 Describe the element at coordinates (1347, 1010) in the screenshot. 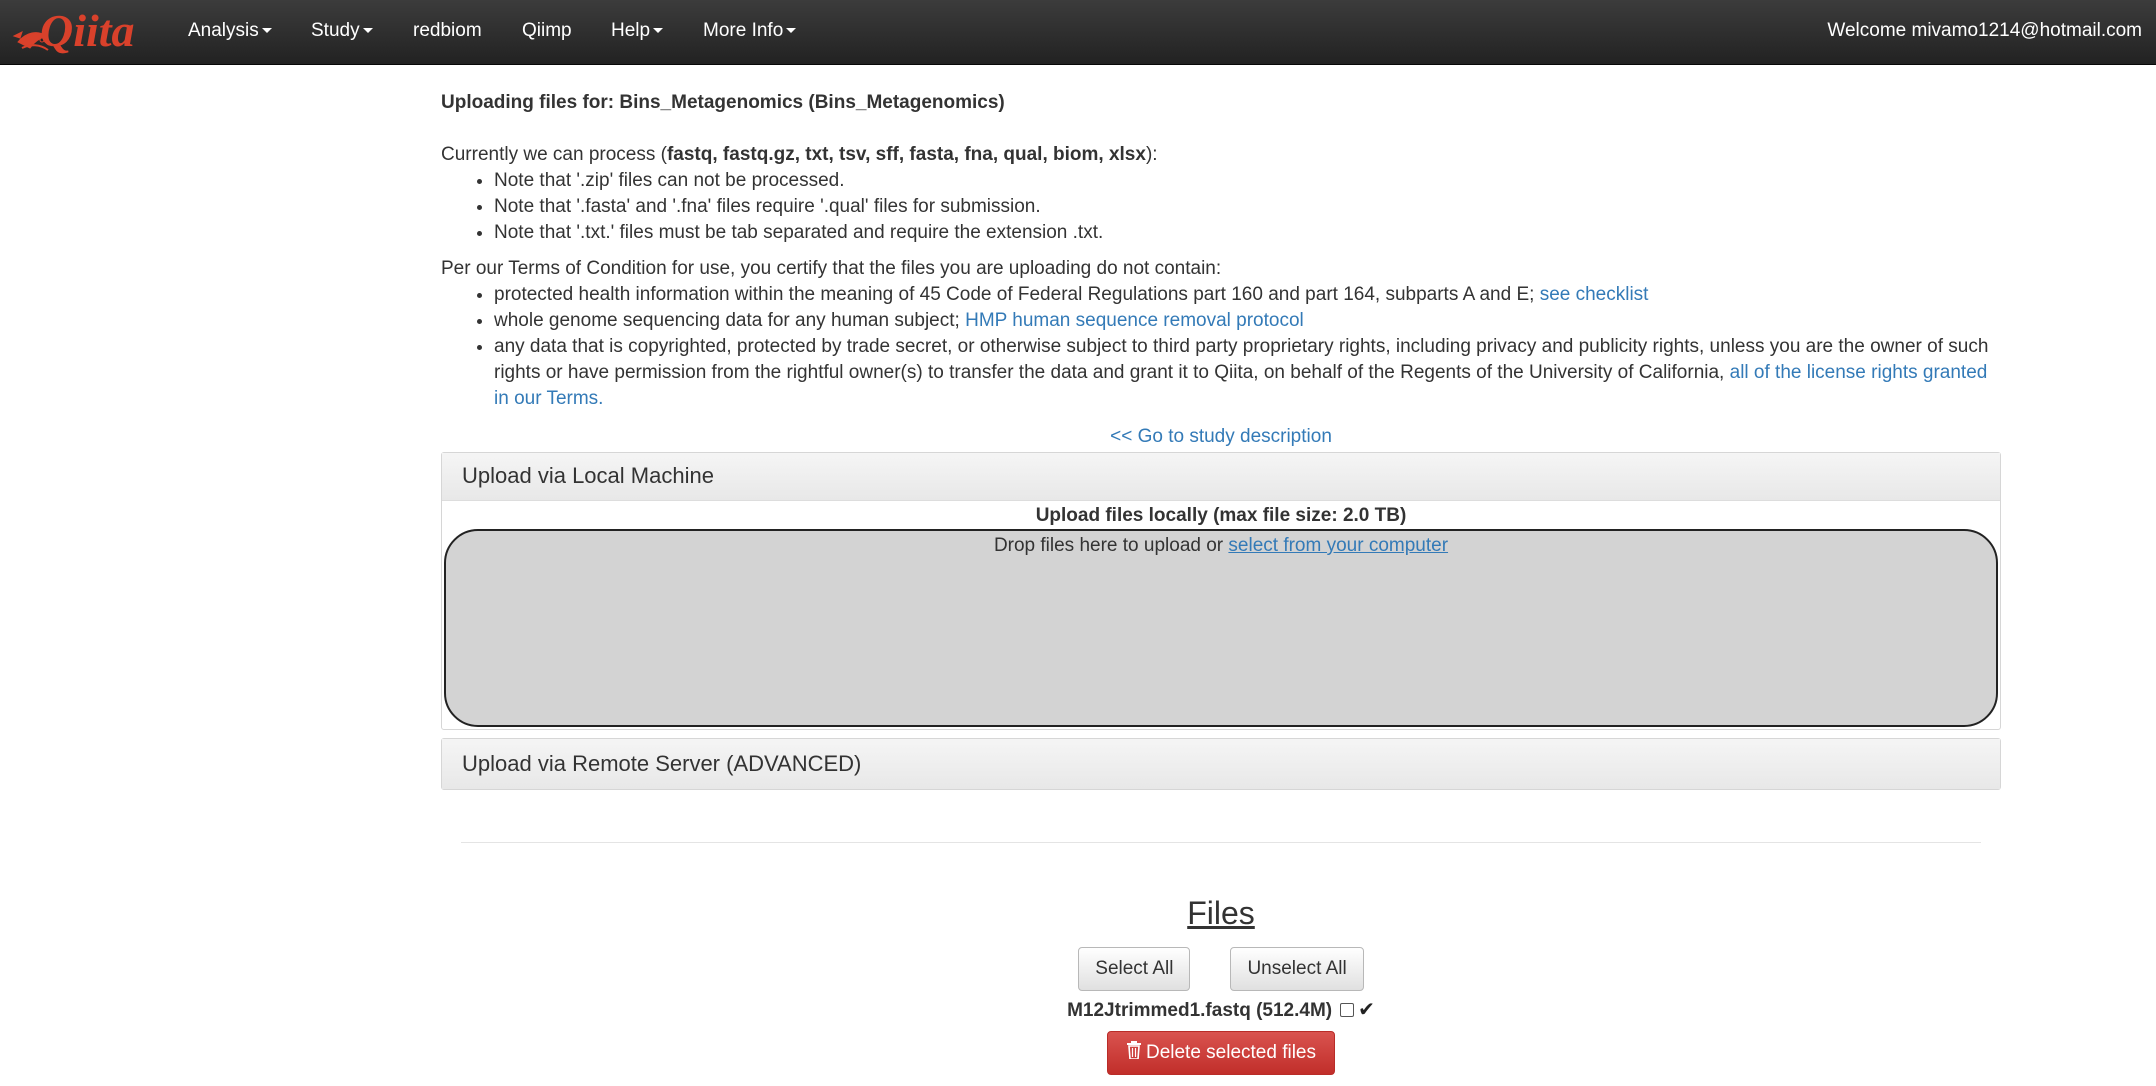

I see `file-checkbox` at that location.